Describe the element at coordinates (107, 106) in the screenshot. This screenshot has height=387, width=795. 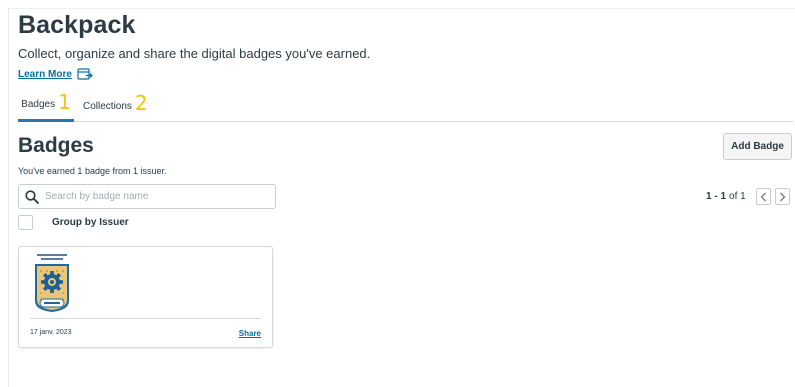
I see `tab-collections-label: Collections` at that location.